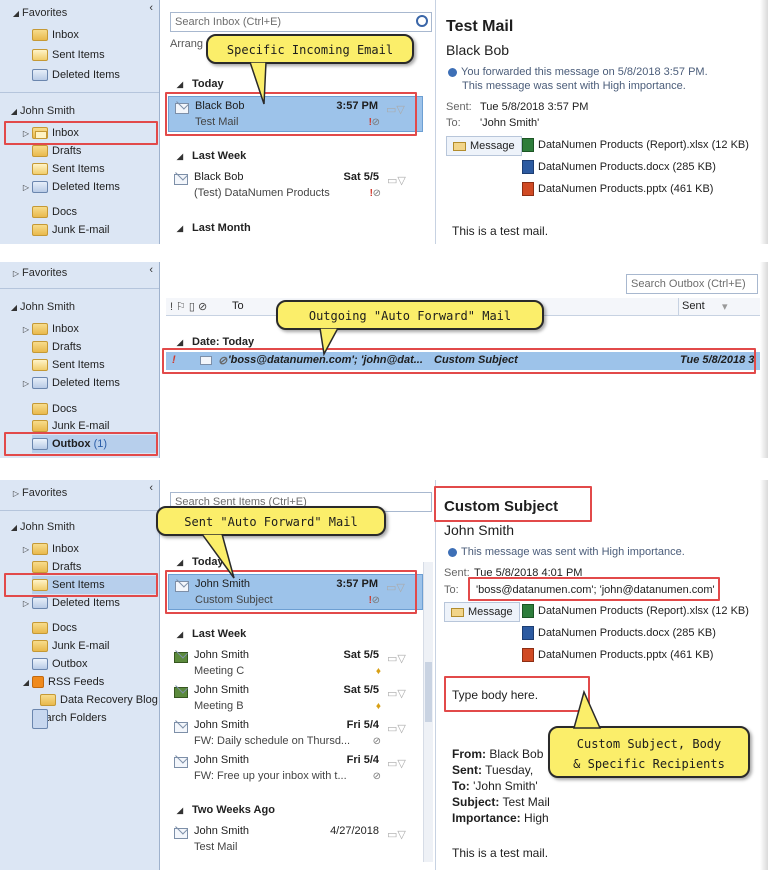  Describe the element at coordinates (62, 682) in the screenshot. I see `nav-rss-feeds: ◢ RSS Feeds` at that location.